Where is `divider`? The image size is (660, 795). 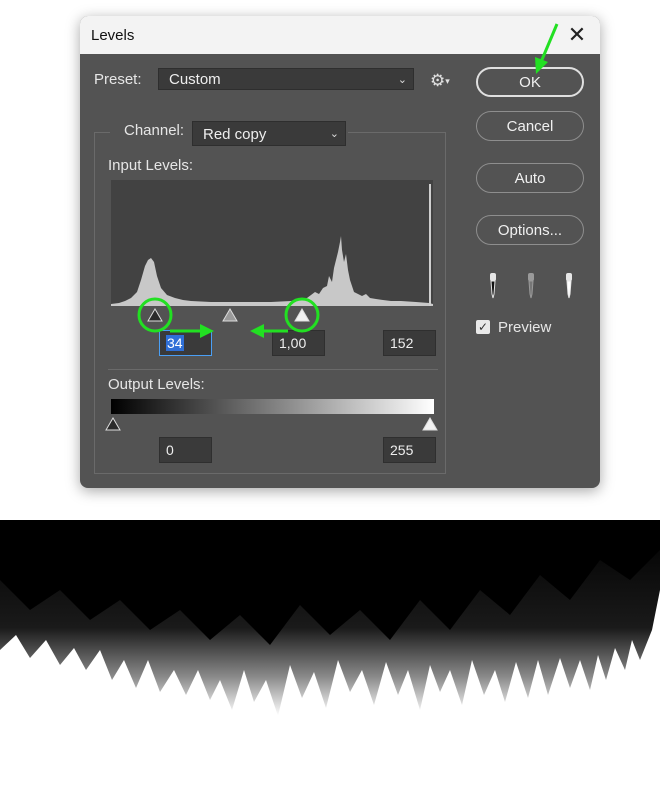
divider is located at coordinates (273, 369).